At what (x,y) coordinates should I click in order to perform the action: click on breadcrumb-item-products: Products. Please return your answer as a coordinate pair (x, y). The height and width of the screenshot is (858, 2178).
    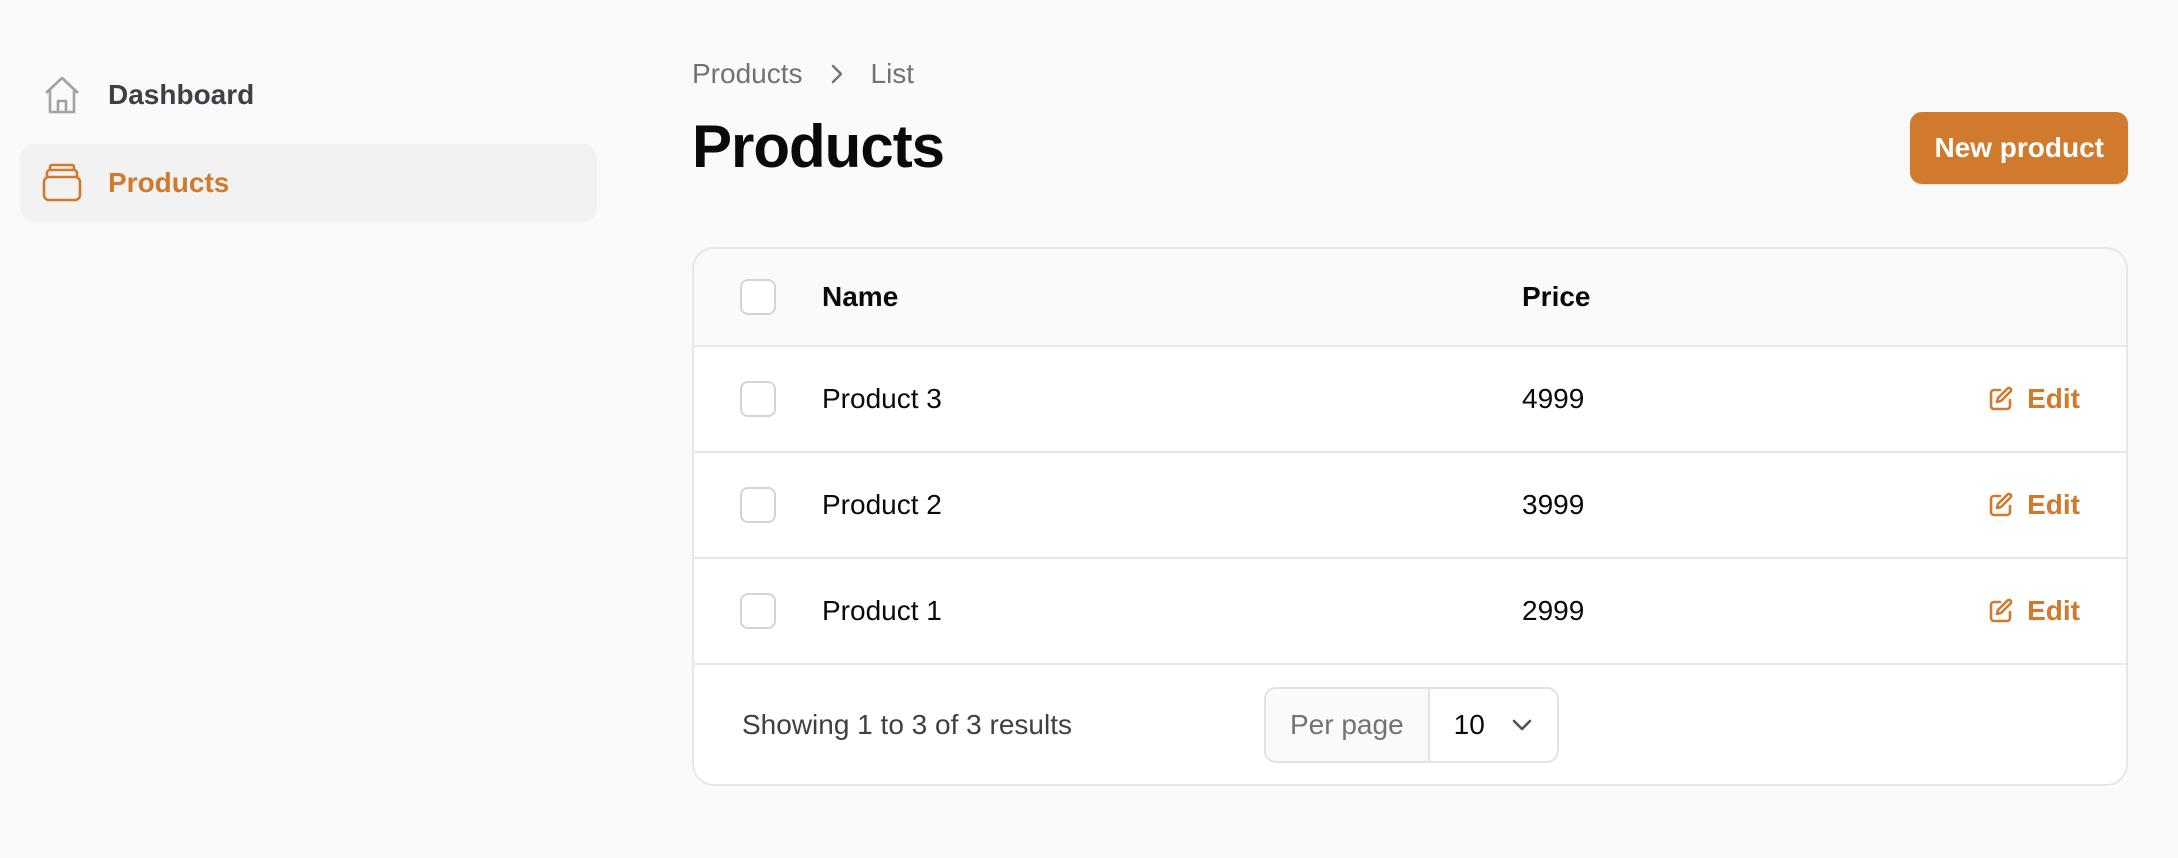
    Looking at the image, I should click on (747, 74).